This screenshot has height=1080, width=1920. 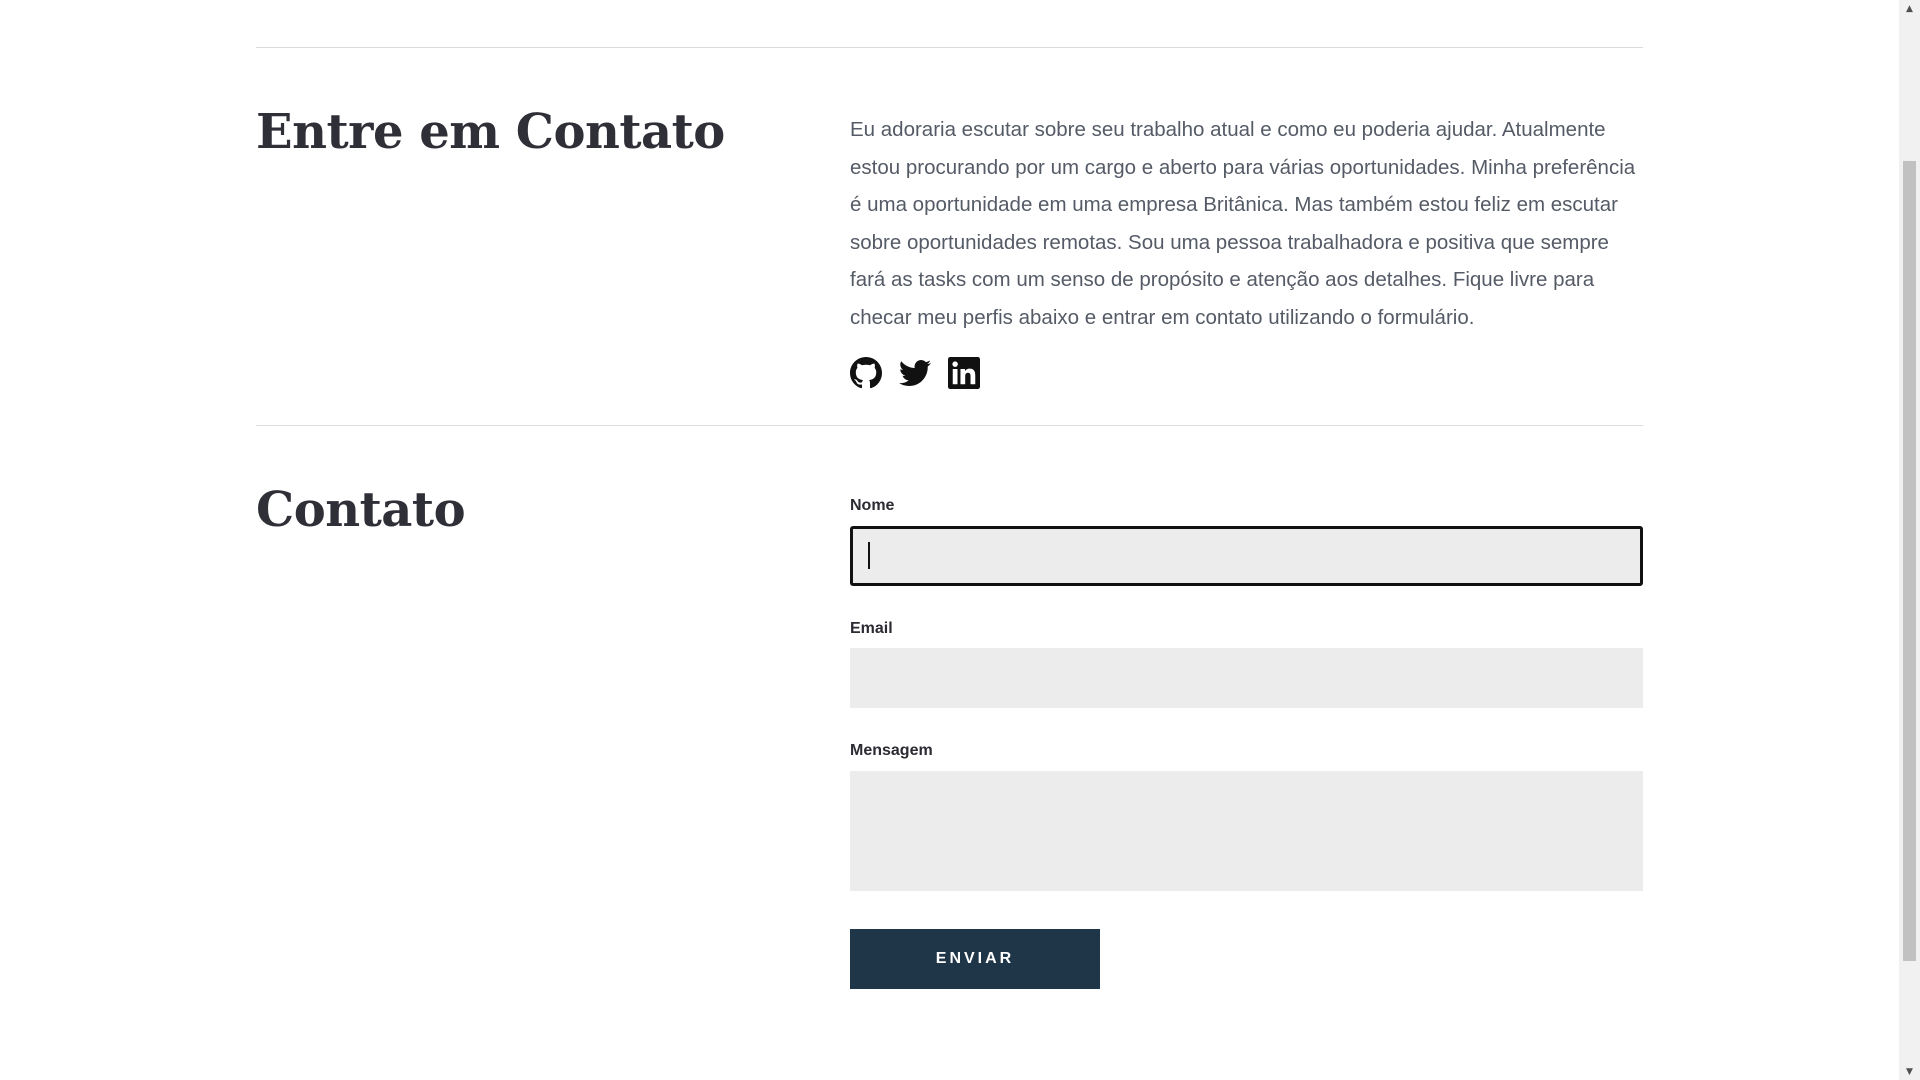 What do you see at coordinates (361, 510) in the screenshot?
I see `contact-heading: Contato` at bounding box center [361, 510].